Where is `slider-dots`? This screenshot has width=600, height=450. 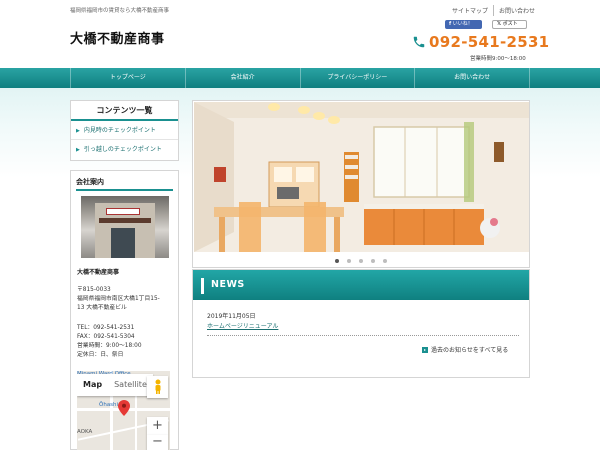 slider-dots is located at coordinates (361, 260).